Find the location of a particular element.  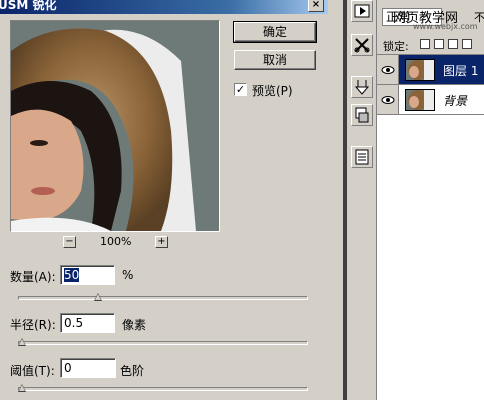

threshold-slider-track is located at coordinates (163, 389).